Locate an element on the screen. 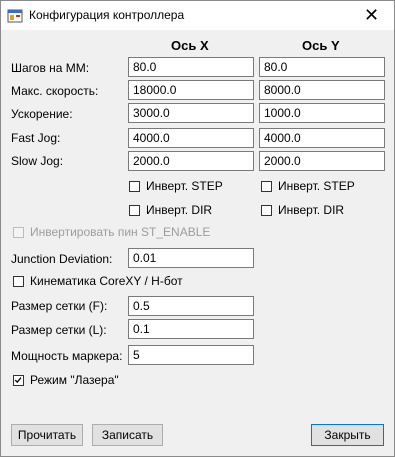  grid-size-l-input: 0.1 is located at coordinates (191, 329).